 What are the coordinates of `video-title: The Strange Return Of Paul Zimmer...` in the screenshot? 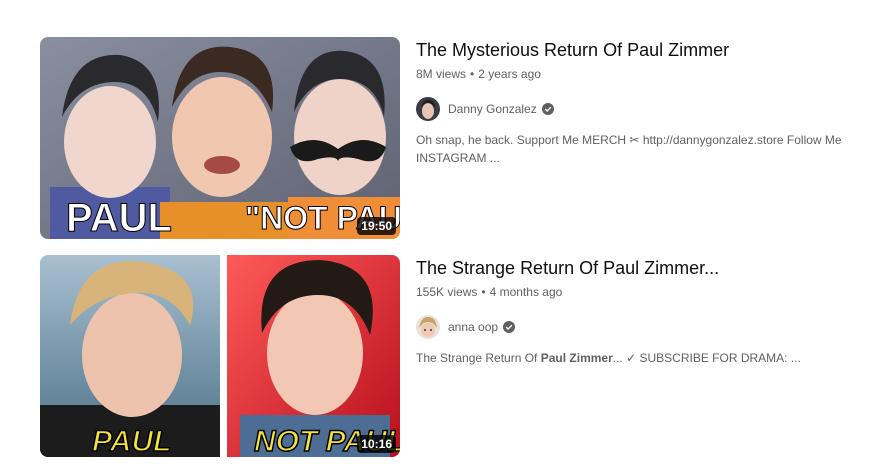 It's located at (638, 268).